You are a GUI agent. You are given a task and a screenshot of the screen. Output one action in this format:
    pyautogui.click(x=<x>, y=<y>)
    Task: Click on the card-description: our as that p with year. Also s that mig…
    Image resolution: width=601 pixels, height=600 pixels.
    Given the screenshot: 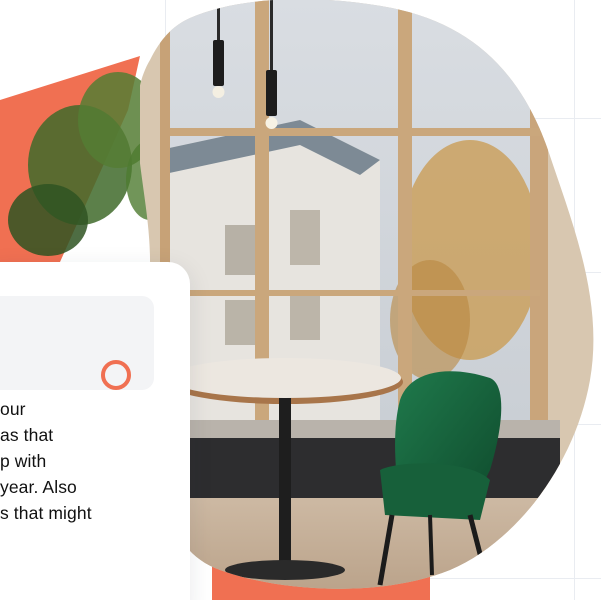 What is the action you would take?
    pyautogui.click(x=85, y=461)
    